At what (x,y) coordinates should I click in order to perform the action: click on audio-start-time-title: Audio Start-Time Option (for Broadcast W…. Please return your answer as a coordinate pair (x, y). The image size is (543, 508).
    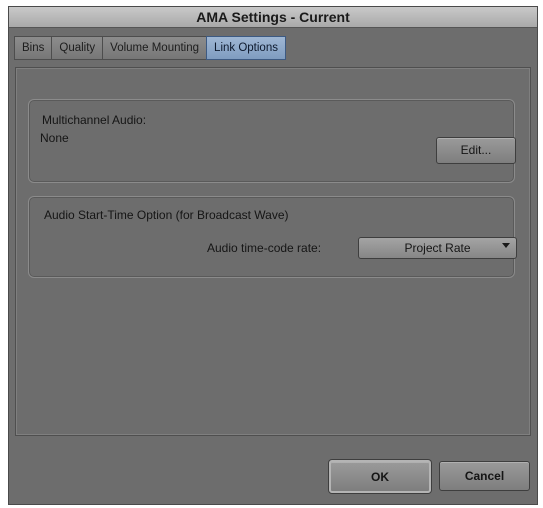
    Looking at the image, I should click on (166, 215).